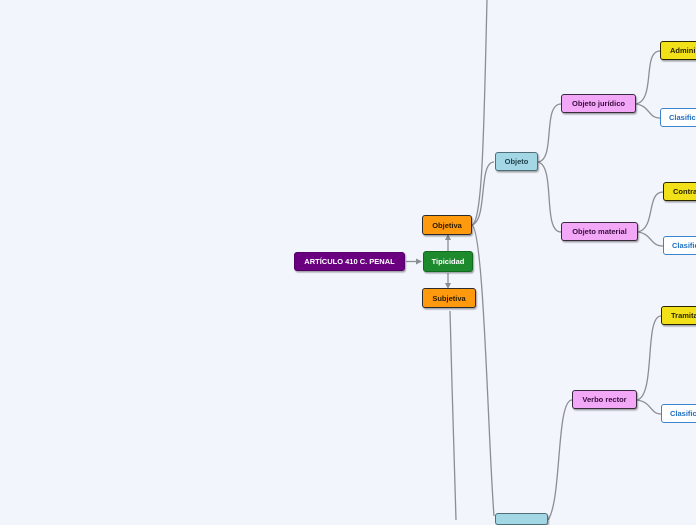  Describe the element at coordinates (483, 370) in the screenshot. I see `connector-objetiva-down` at that location.